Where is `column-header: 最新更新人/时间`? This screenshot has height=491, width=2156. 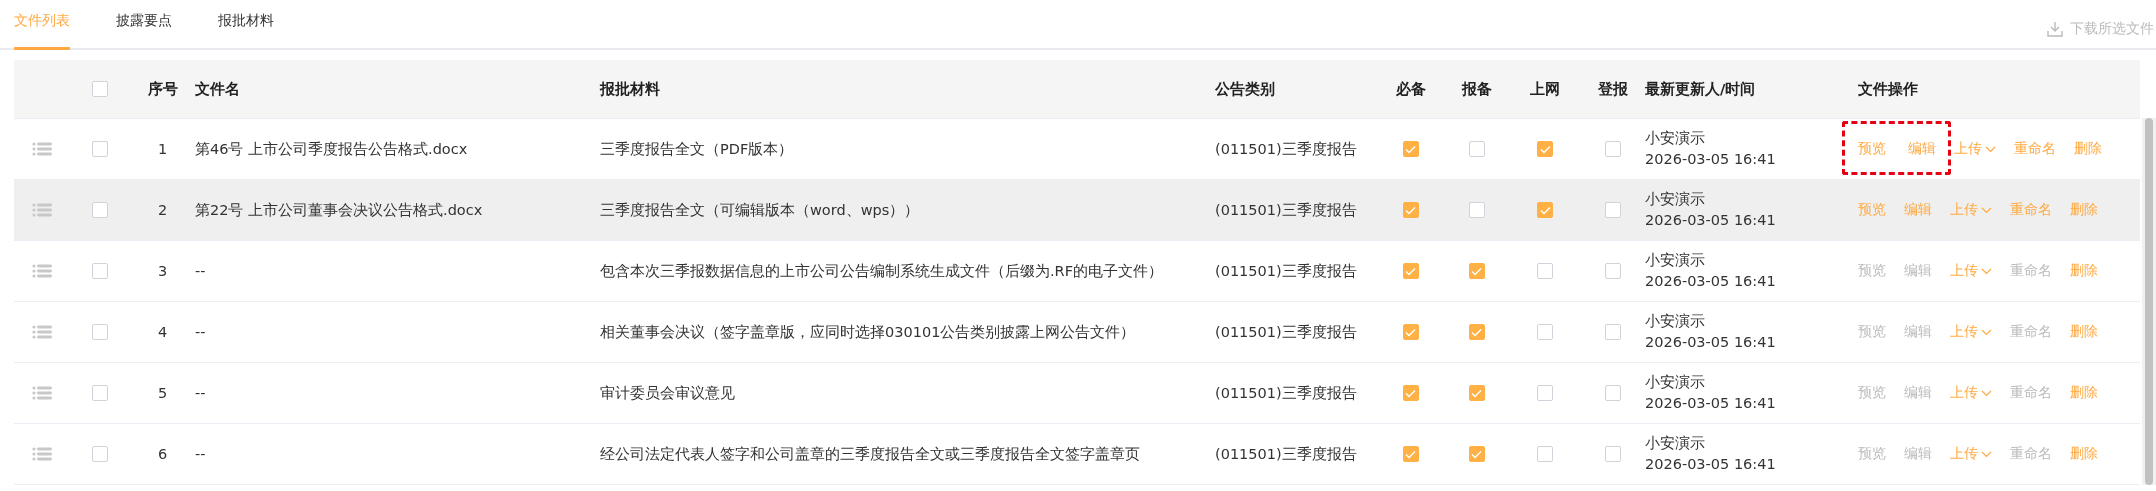 column-header: 最新更新人/时间 is located at coordinates (1700, 89).